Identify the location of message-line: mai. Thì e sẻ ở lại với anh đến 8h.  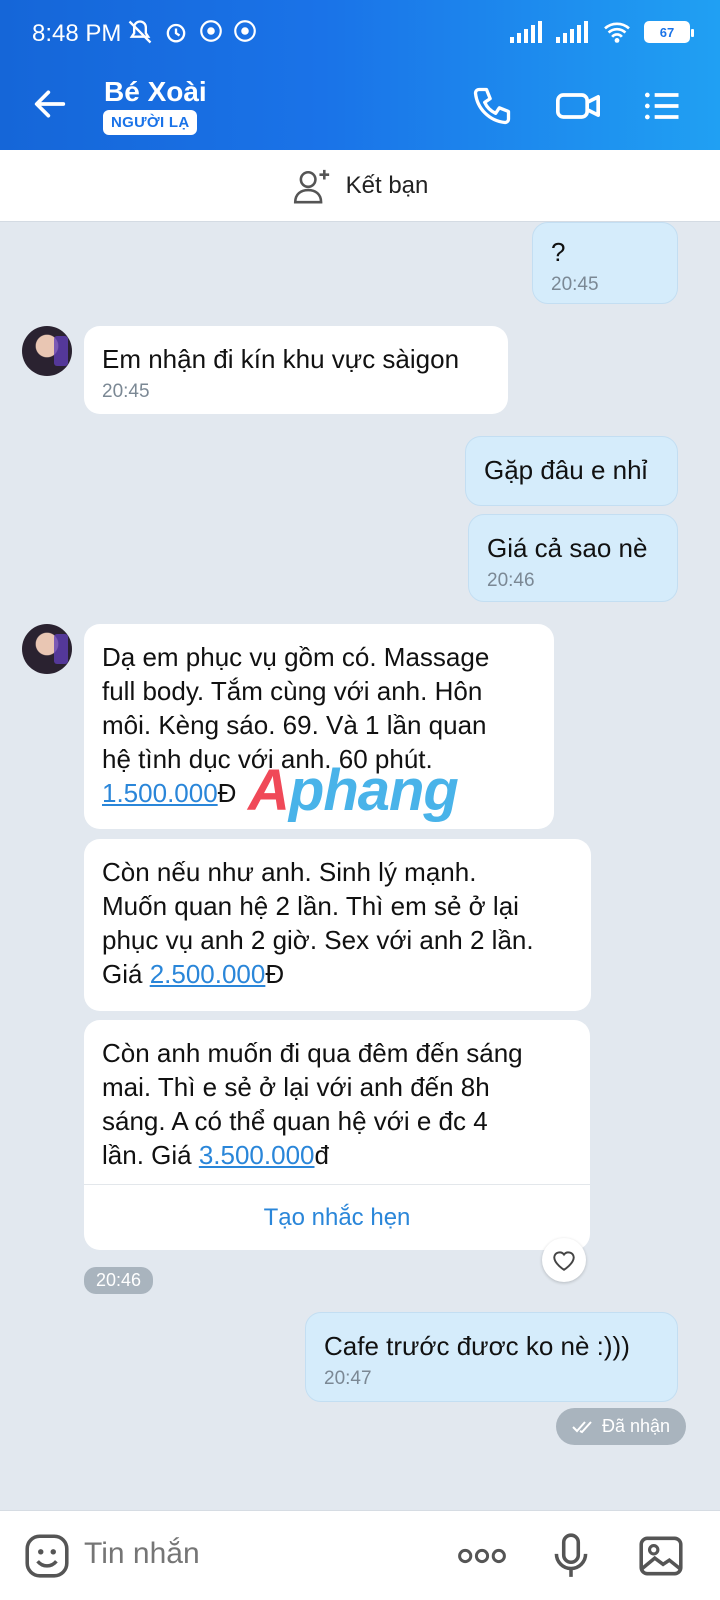
(296, 1087).